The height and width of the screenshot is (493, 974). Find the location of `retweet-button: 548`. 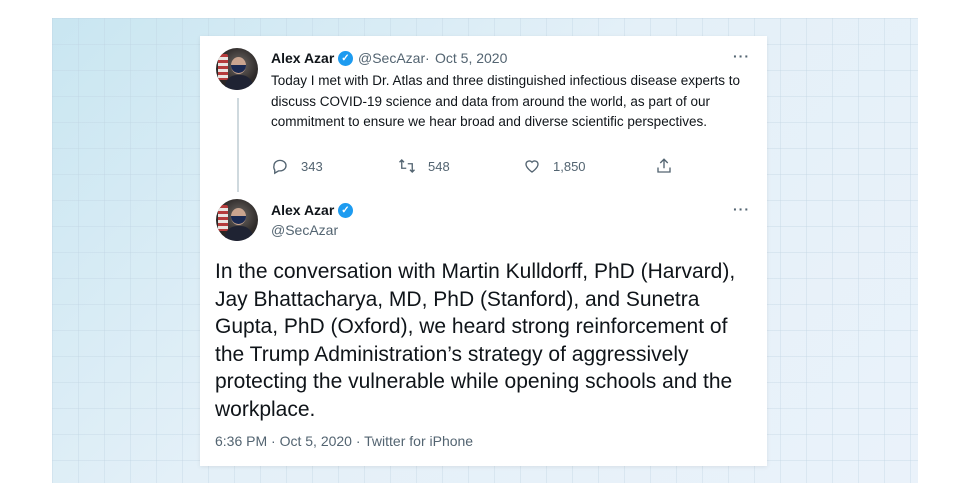

retweet-button: 548 is located at coordinates (424, 166).